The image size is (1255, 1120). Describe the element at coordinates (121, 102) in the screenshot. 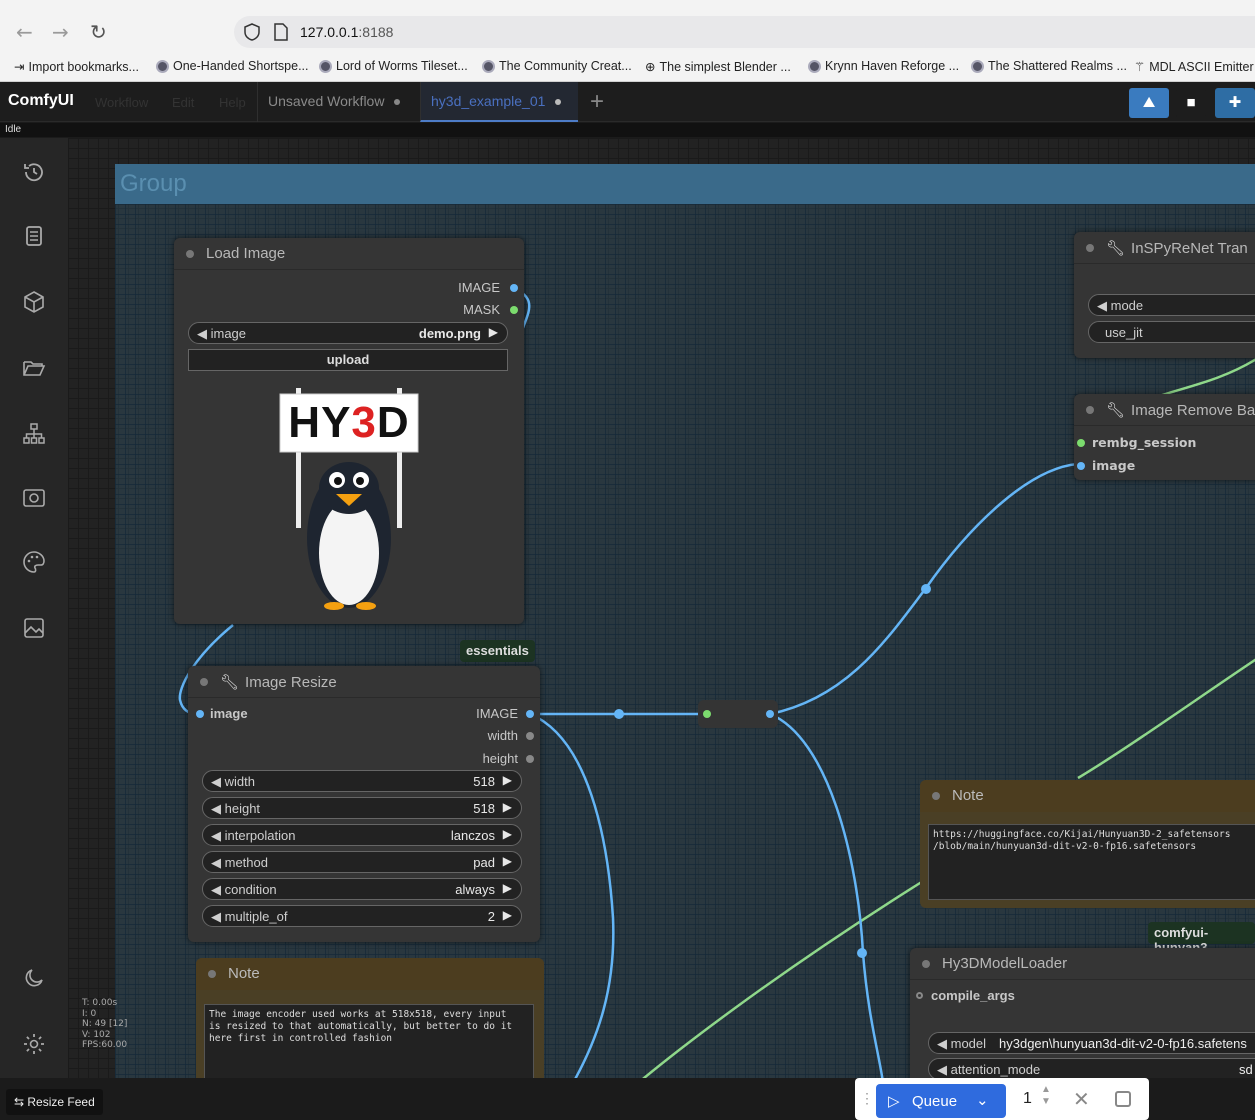

I see `menu-workflow: Workflow` at that location.